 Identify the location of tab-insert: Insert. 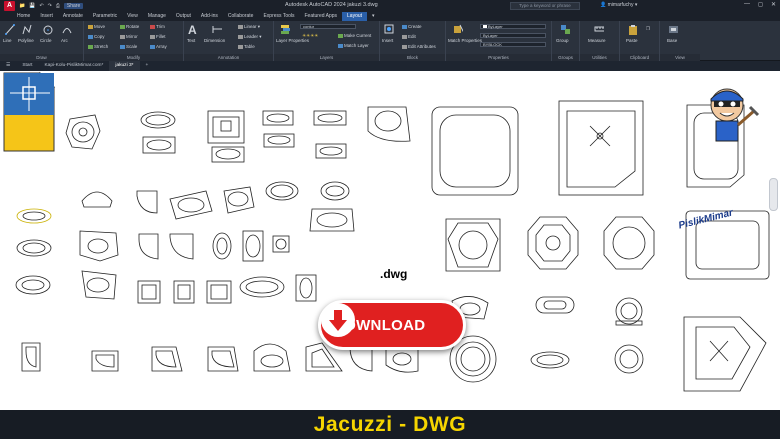
(46, 16).